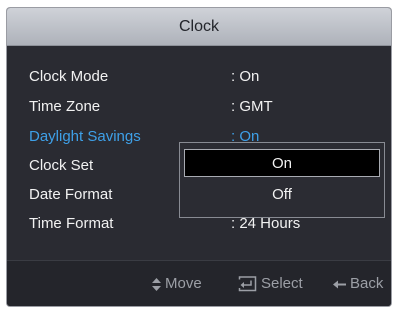 The image size is (399, 311). Describe the element at coordinates (71, 194) in the screenshot. I see `menu-item-label: Date Format` at that location.